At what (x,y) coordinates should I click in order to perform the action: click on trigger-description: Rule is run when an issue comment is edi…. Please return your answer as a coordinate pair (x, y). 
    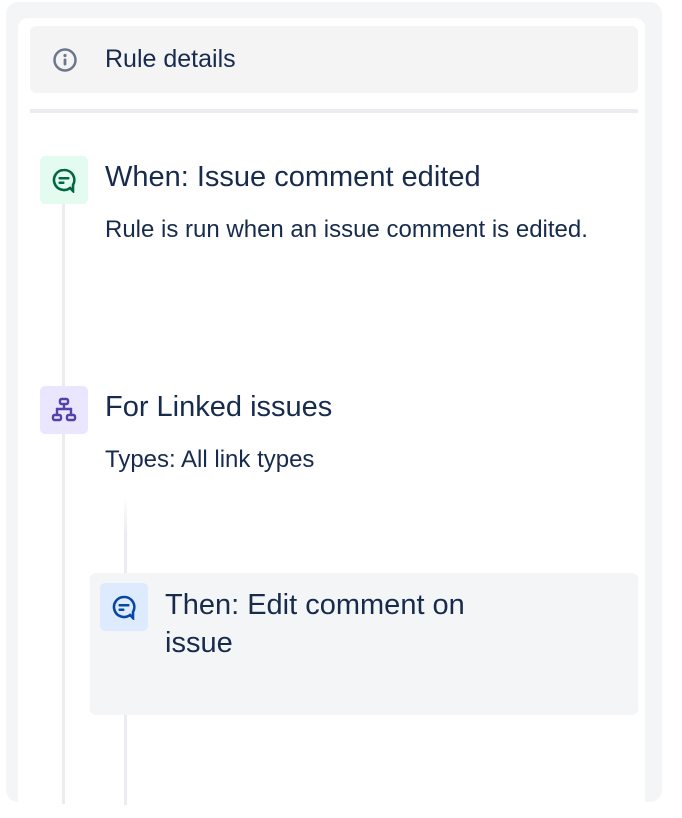
    Looking at the image, I should click on (346, 229).